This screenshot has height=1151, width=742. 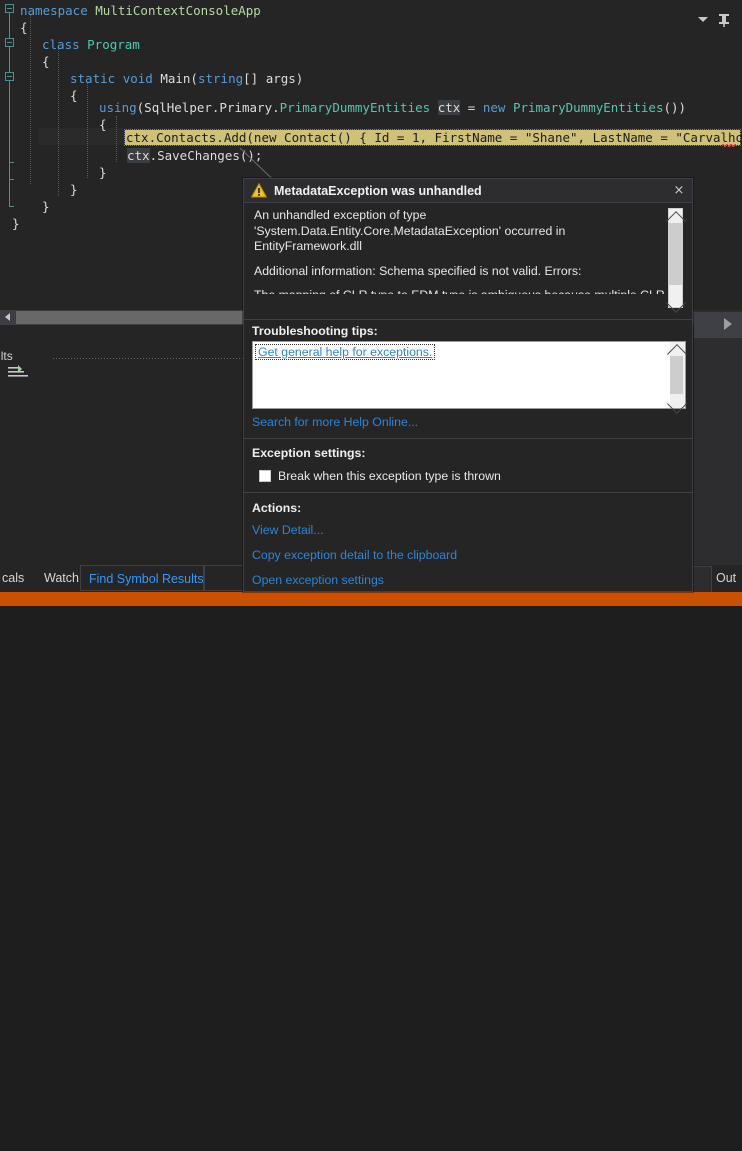 I want to click on troubleshooting-tips-list: Get general help for exceptions., so click(x=469, y=375).